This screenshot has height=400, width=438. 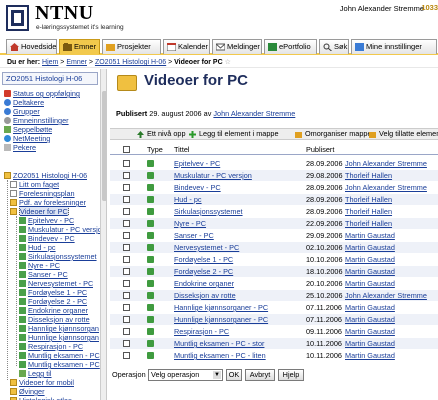 I want to click on up-level-button: Ett nivå opp, so click(x=161, y=134).